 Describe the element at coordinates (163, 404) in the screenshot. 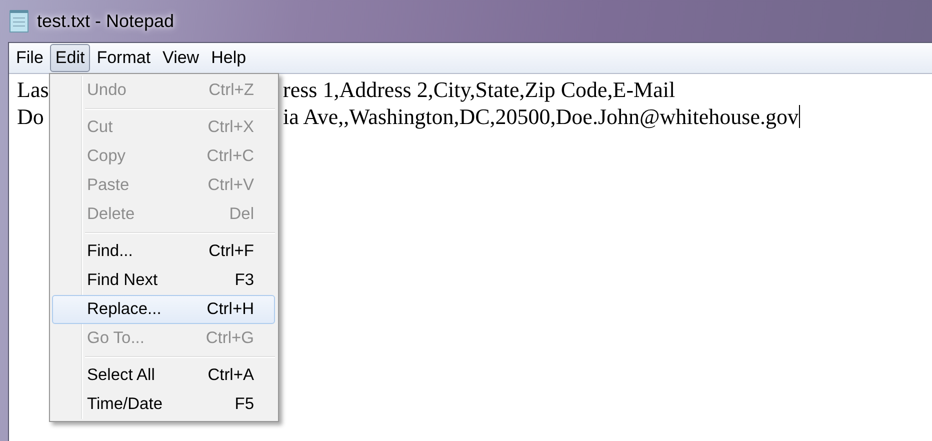

I see `menu-option: Time/Date F5` at that location.